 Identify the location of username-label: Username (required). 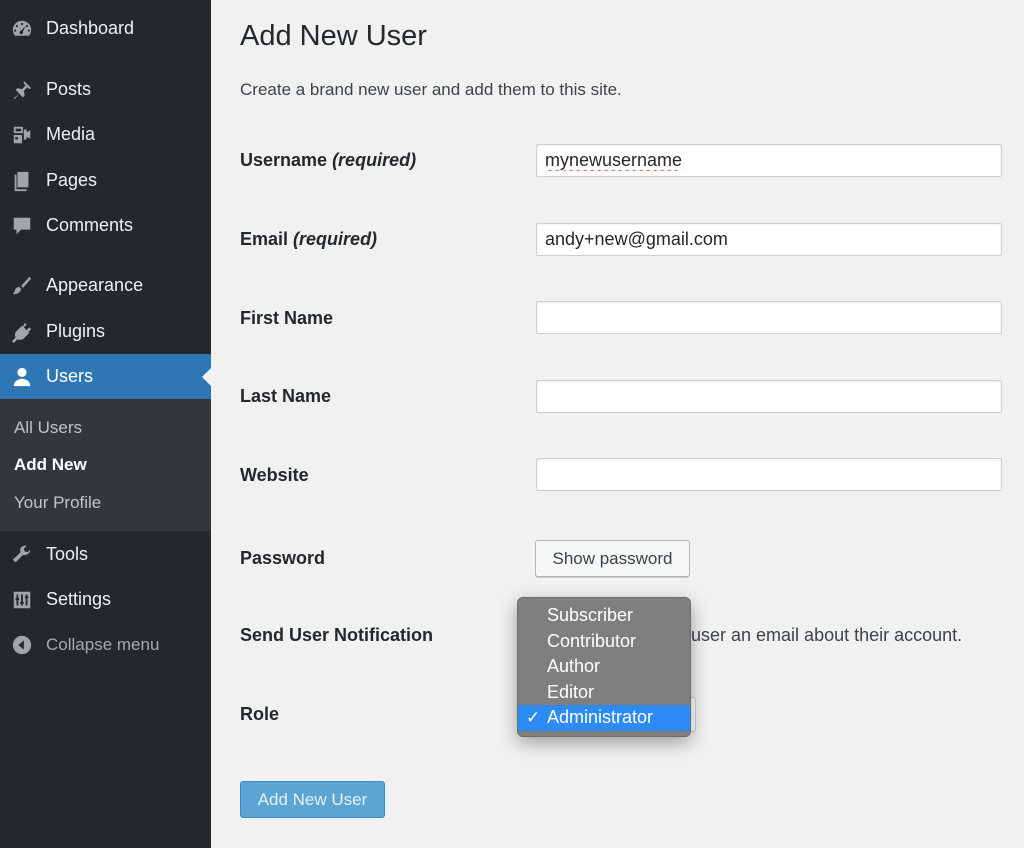
(328, 160).